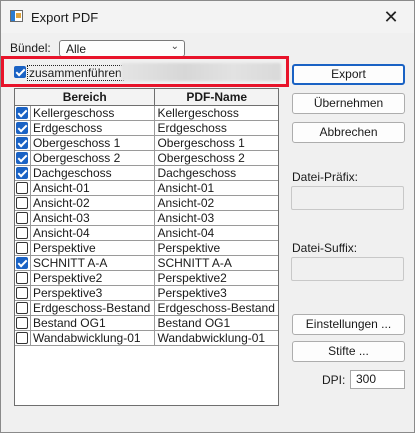  I want to click on area-cell: Ansicht-04, so click(93, 233).